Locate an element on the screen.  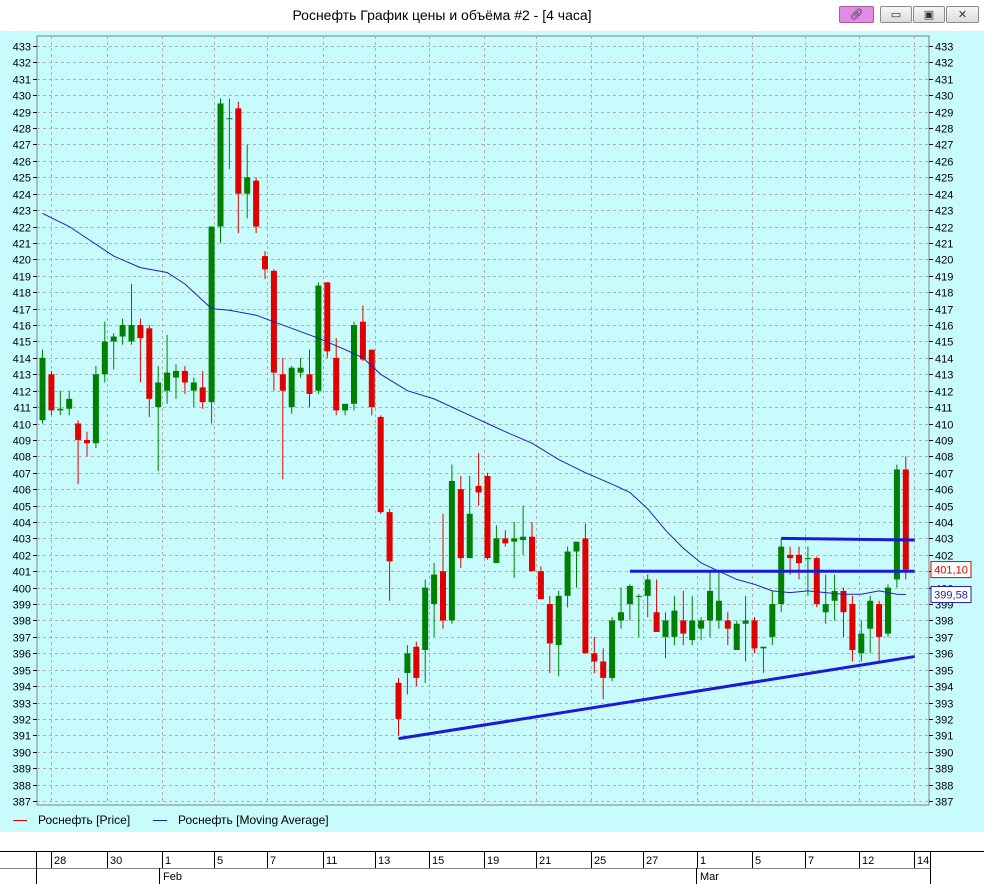
y-tick-label: 422 is located at coordinates (944, 229).